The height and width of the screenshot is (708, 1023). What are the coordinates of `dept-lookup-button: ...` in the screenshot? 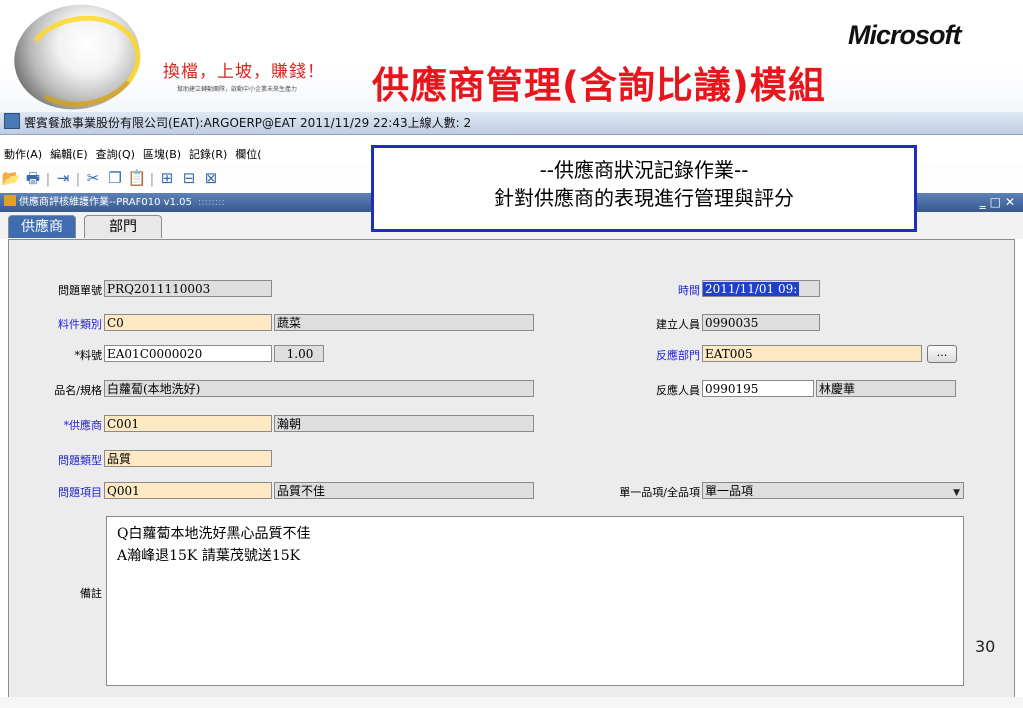 It's located at (942, 354).